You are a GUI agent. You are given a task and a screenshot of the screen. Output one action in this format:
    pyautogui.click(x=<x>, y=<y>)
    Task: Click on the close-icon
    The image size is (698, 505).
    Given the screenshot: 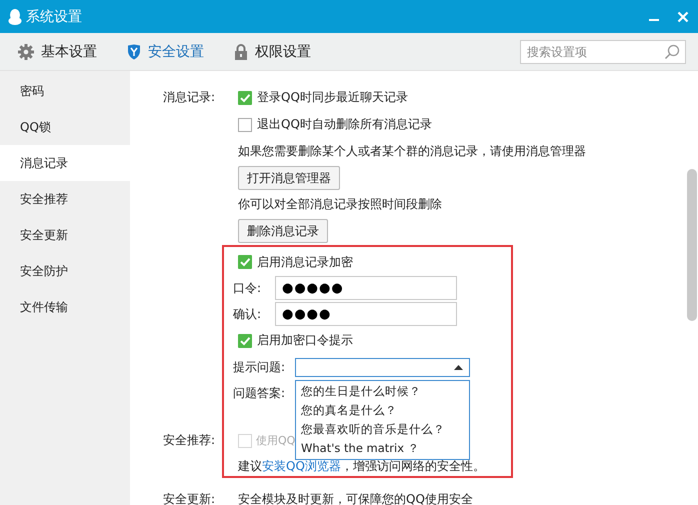 What is the action you would take?
    pyautogui.click(x=683, y=16)
    